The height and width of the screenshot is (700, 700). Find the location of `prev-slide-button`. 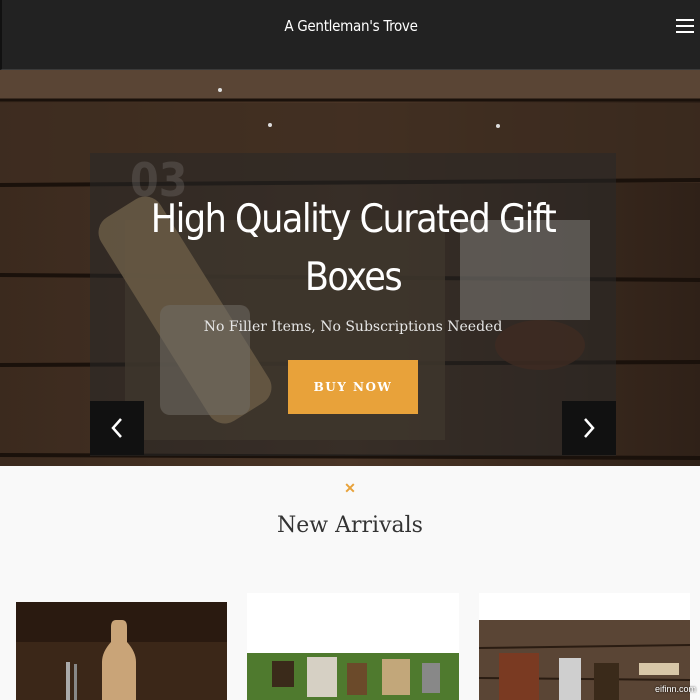

prev-slide-button is located at coordinates (117, 428).